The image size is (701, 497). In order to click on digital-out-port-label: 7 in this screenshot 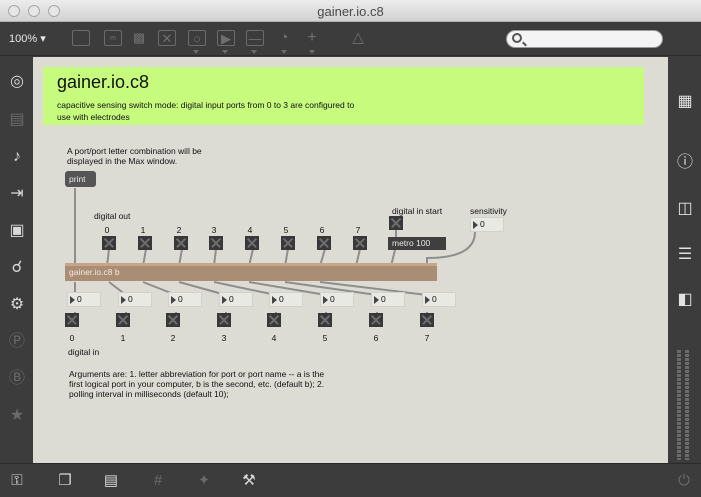, I will do `click(358, 230)`.